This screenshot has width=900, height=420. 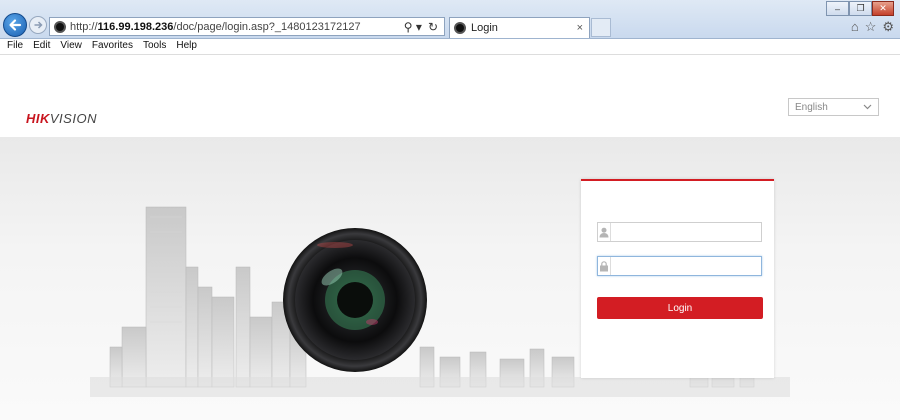 What do you see at coordinates (867, 107) in the screenshot?
I see `chevron-down-icon` at bounding box center [867, 107].